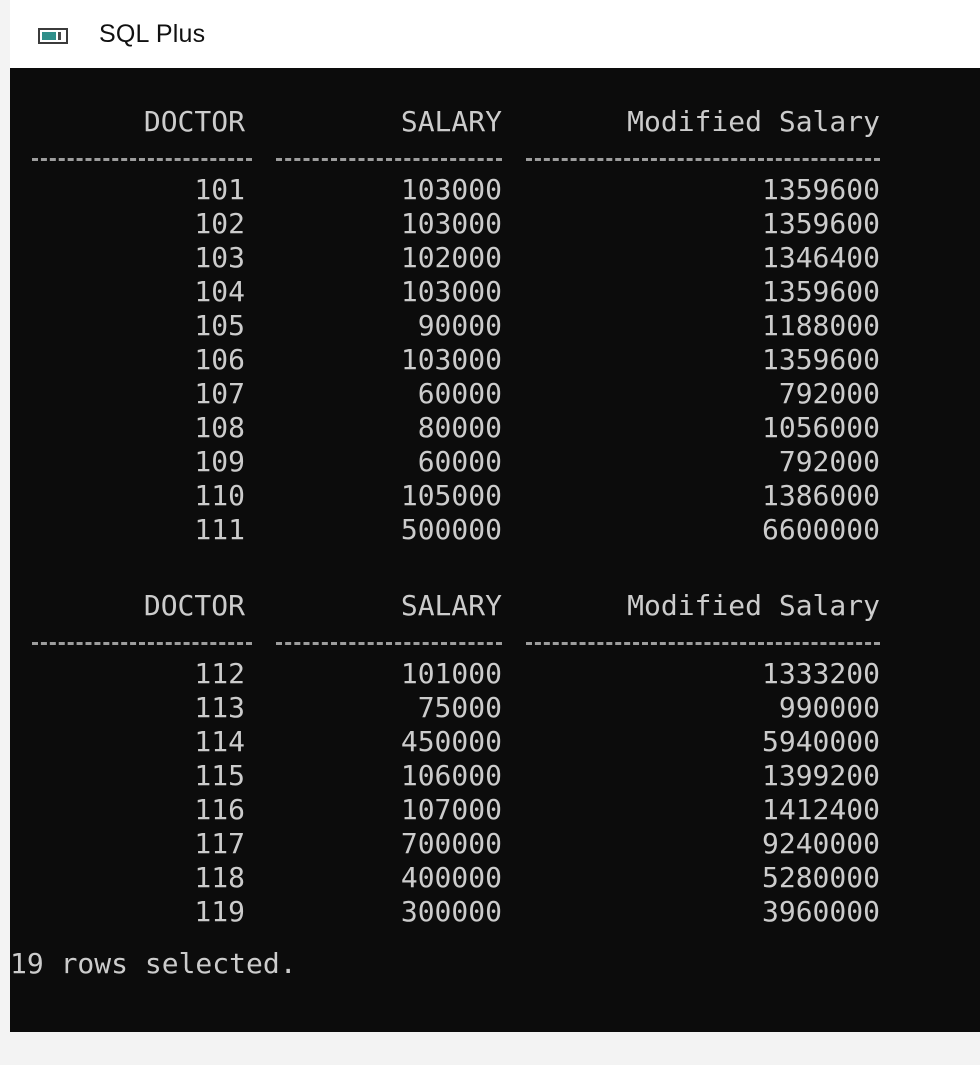 This screenshot has width=980, height=1065. What do you see at coordinates (219, 461) in the screenshot?
I see `doctor-cell: 109` at bounding box center [219, 461].